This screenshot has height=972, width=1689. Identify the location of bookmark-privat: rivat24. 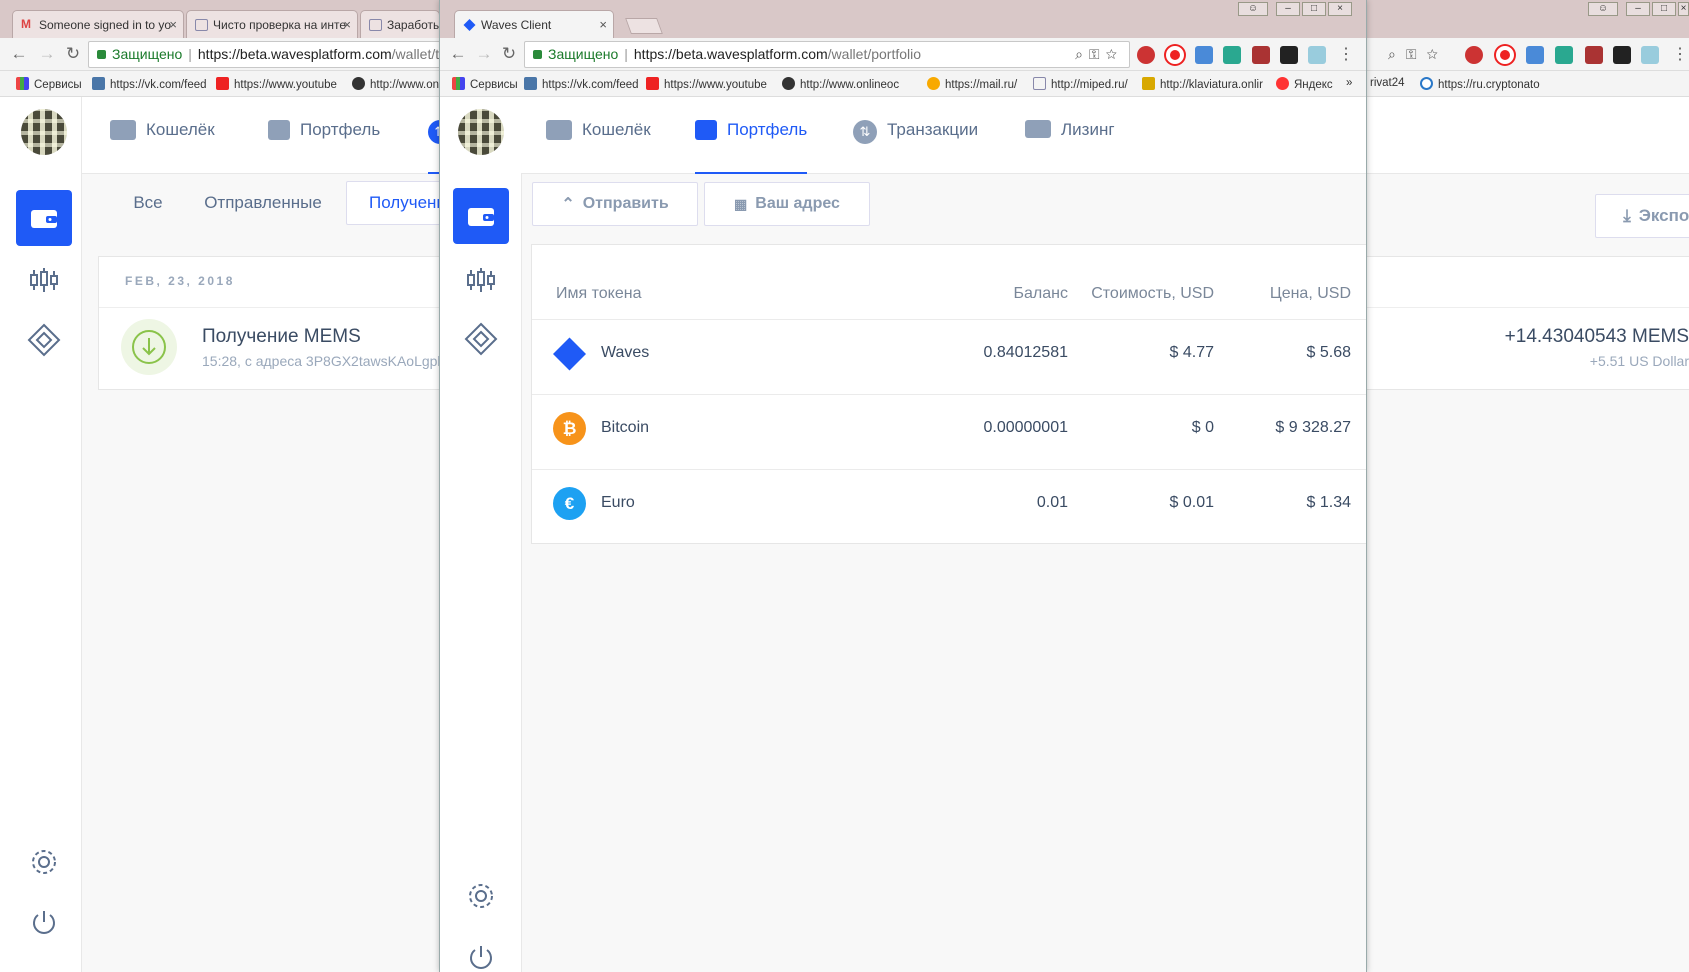
(1387, 83).